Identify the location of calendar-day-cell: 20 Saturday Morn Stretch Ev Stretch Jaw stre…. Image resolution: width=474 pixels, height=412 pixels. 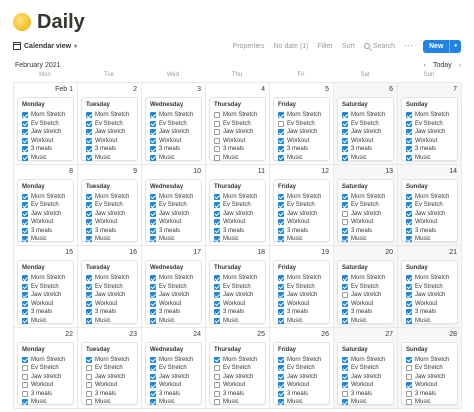
(366, 287).